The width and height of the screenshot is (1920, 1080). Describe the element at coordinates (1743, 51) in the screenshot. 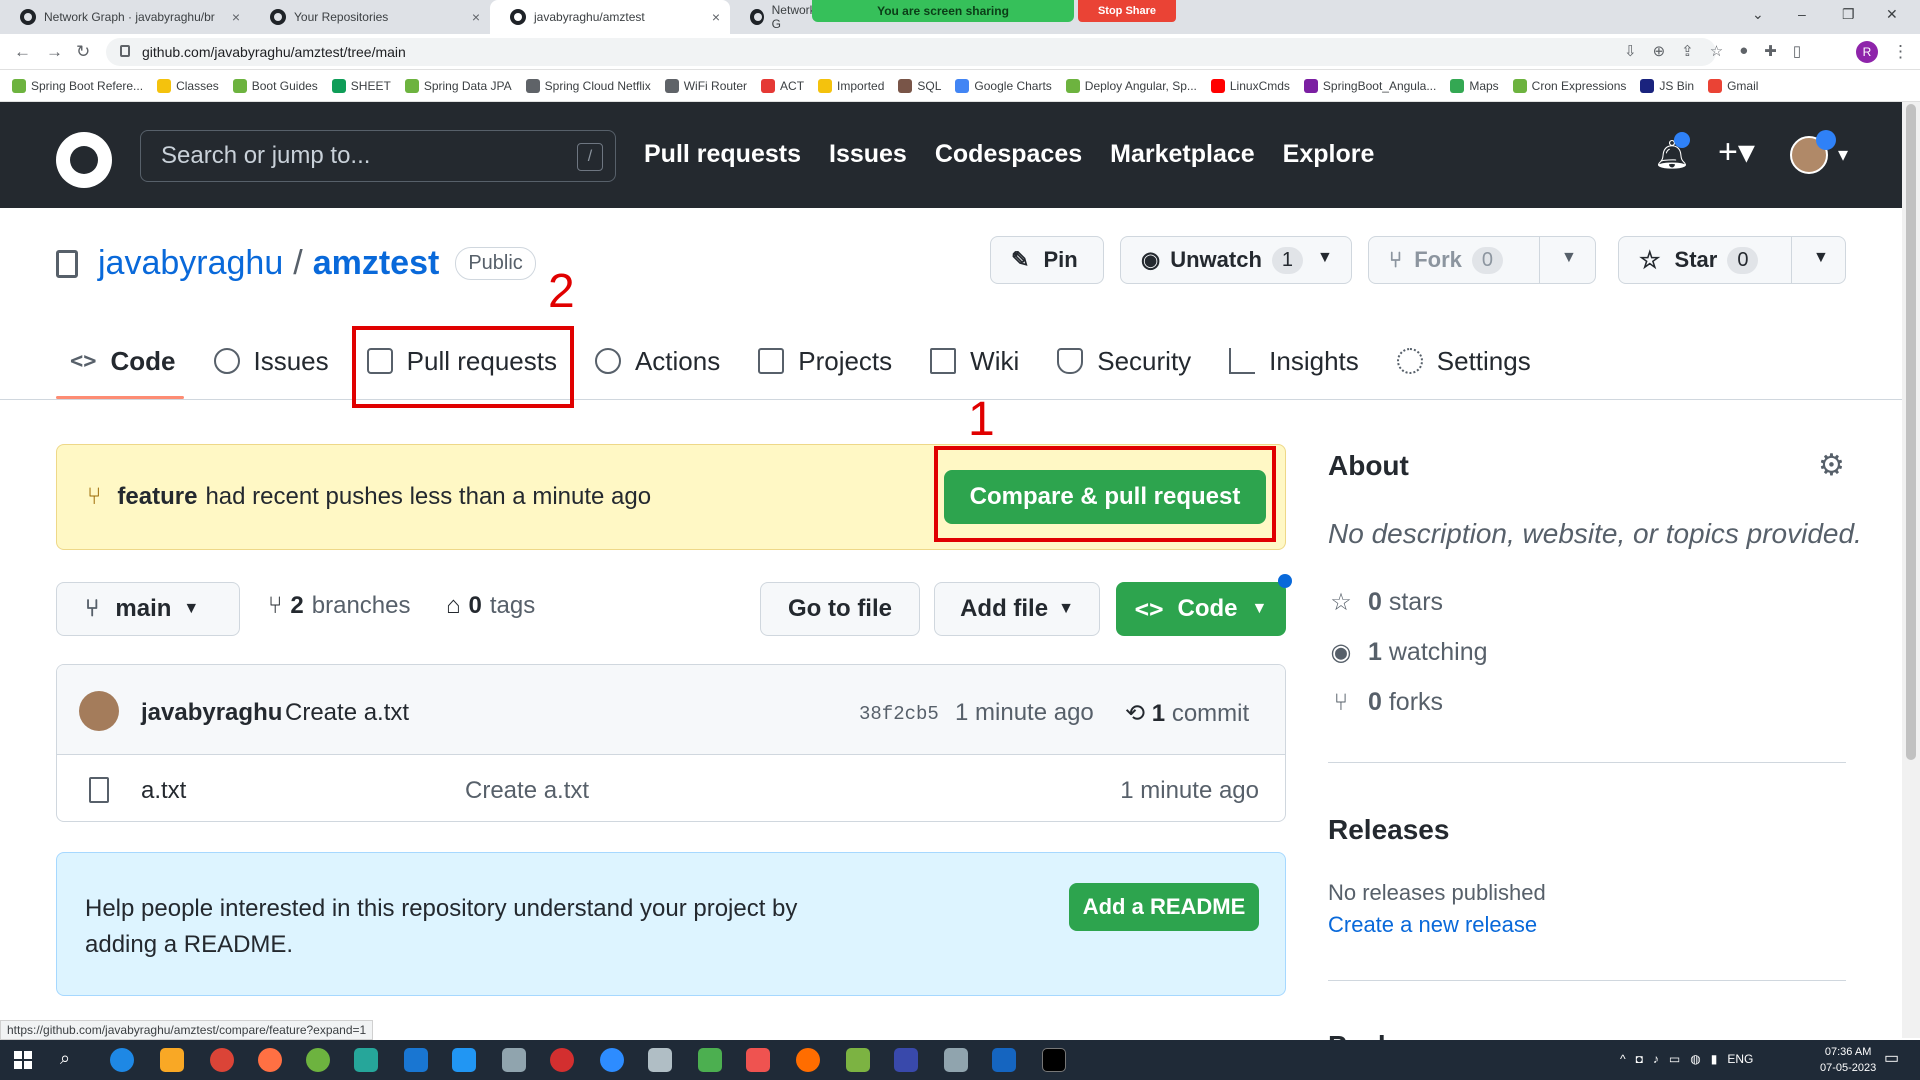

I see `extension-icon: ●` at that location.